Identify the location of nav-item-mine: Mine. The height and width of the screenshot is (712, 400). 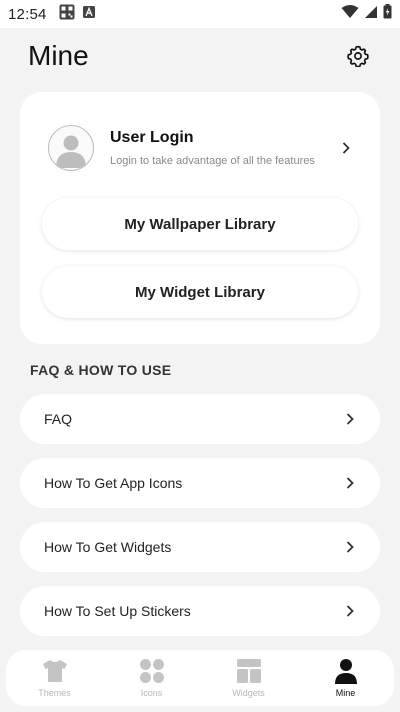
(346, 678).